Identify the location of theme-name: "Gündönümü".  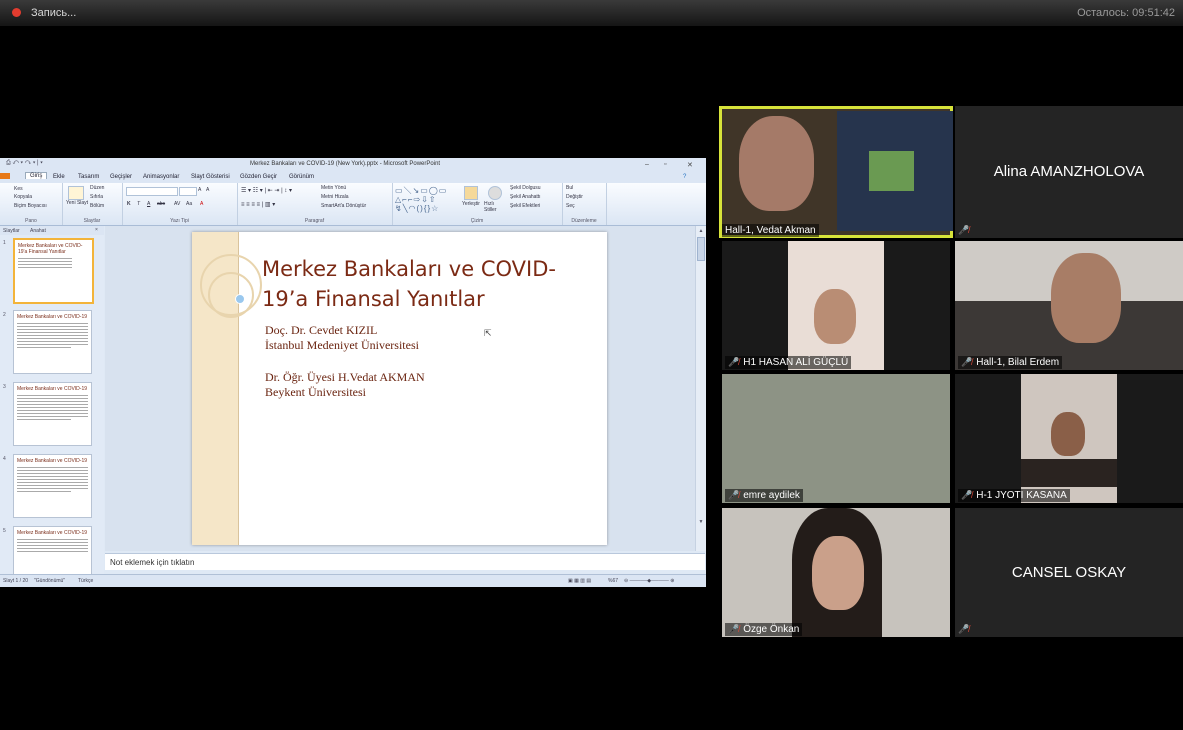
(50, 581).